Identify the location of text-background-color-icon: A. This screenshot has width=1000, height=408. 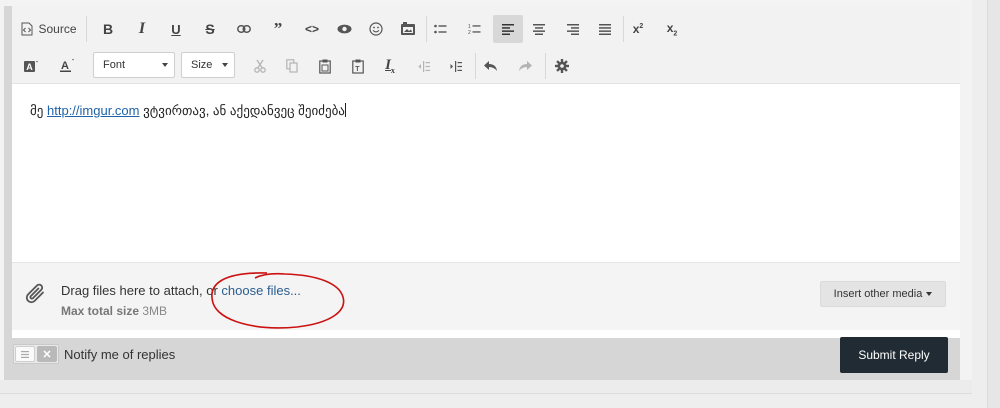
(31, 66).